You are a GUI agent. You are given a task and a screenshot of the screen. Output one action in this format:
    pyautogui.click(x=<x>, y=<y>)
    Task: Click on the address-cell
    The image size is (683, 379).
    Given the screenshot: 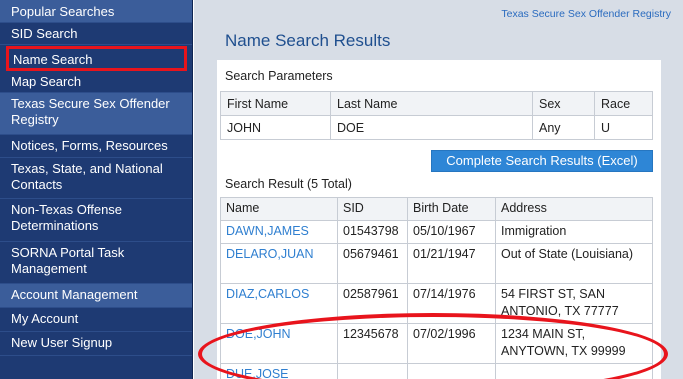 What is the action you would take?
    pyautogui.click(x=574, y=371)
    